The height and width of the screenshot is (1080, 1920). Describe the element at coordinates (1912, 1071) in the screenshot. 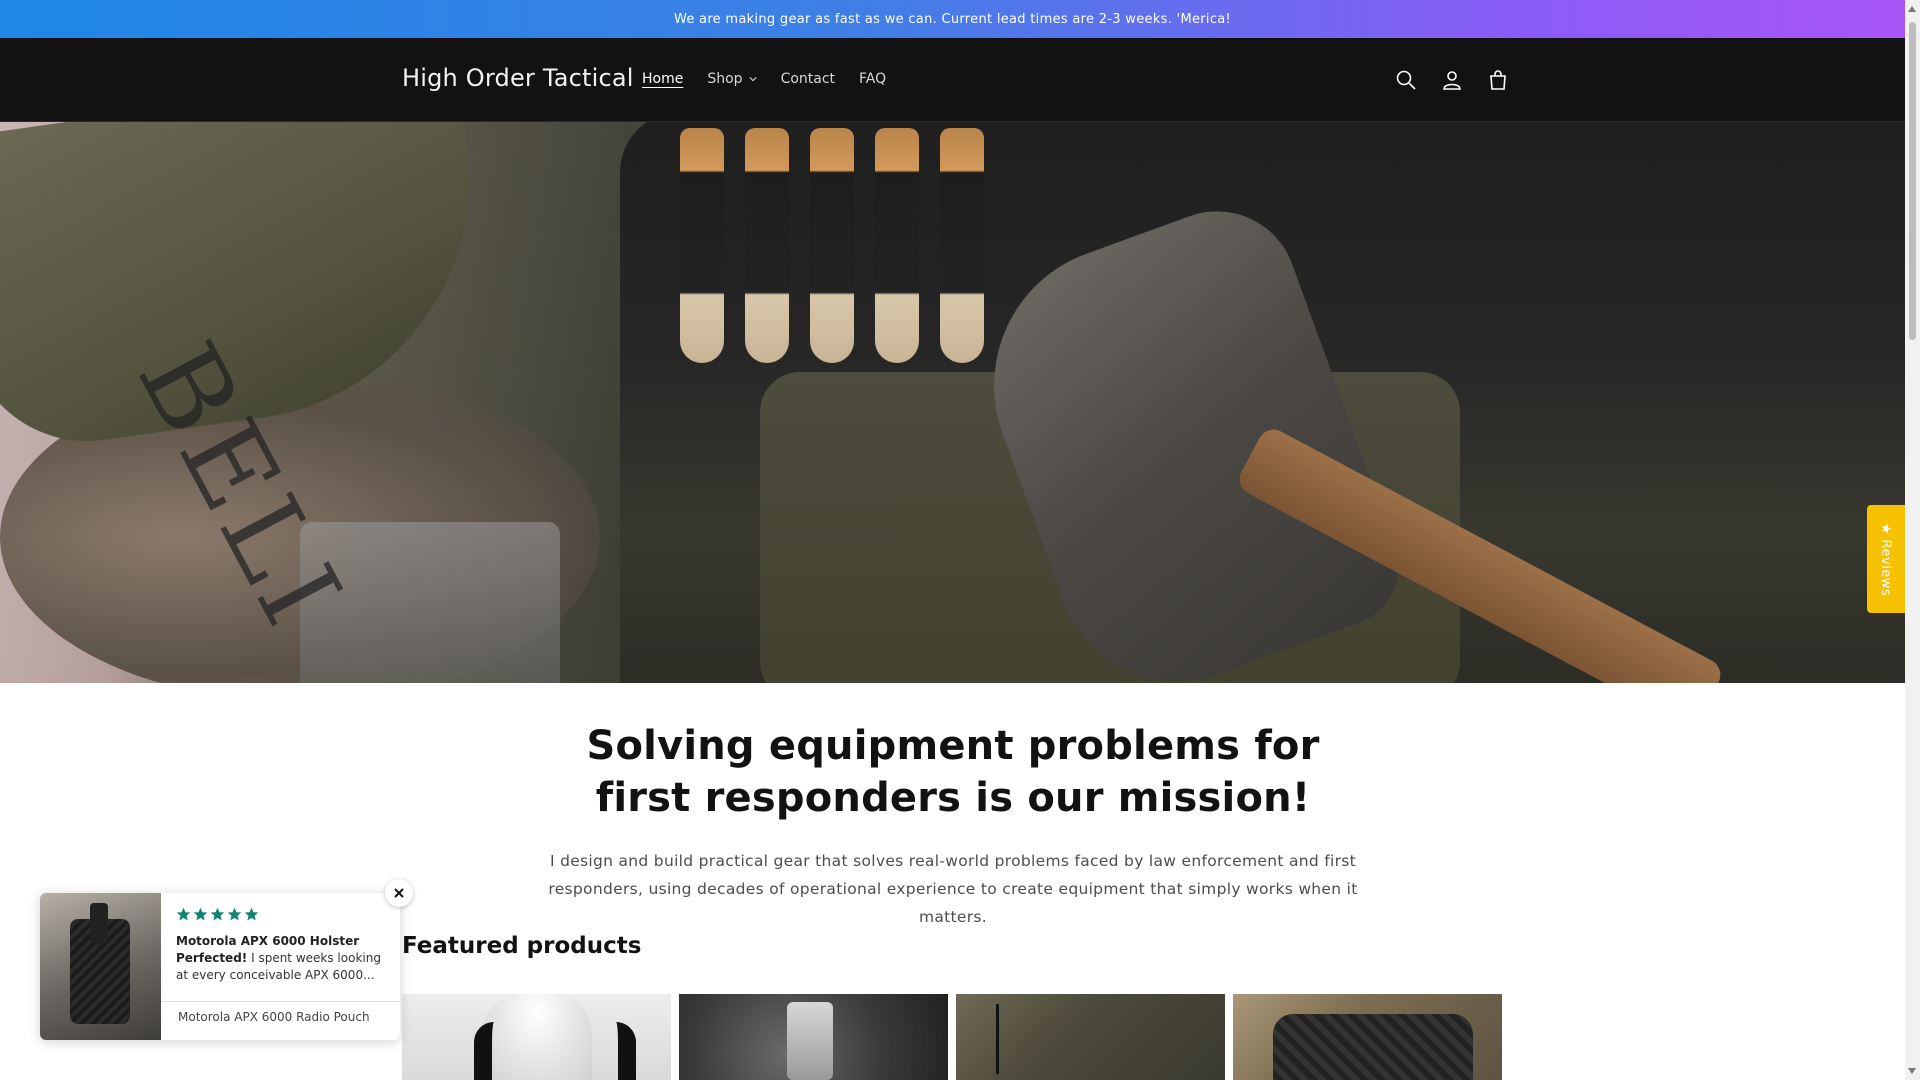

I see `scroll-down-arrow` at that location.